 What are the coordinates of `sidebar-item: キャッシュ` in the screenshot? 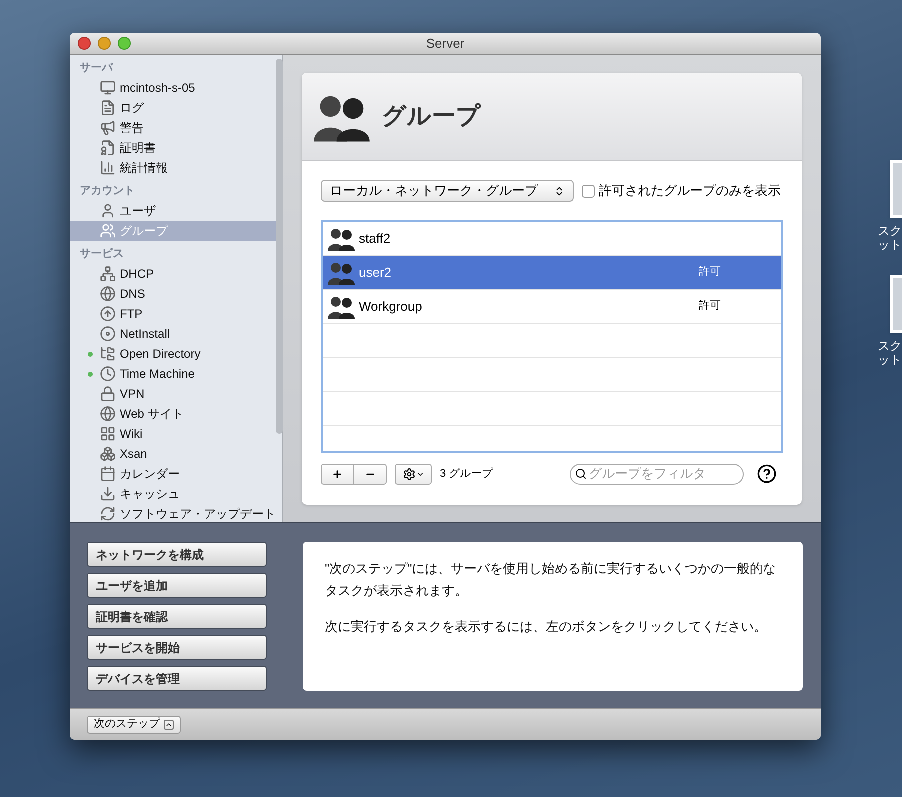 It's located at (173, 494).